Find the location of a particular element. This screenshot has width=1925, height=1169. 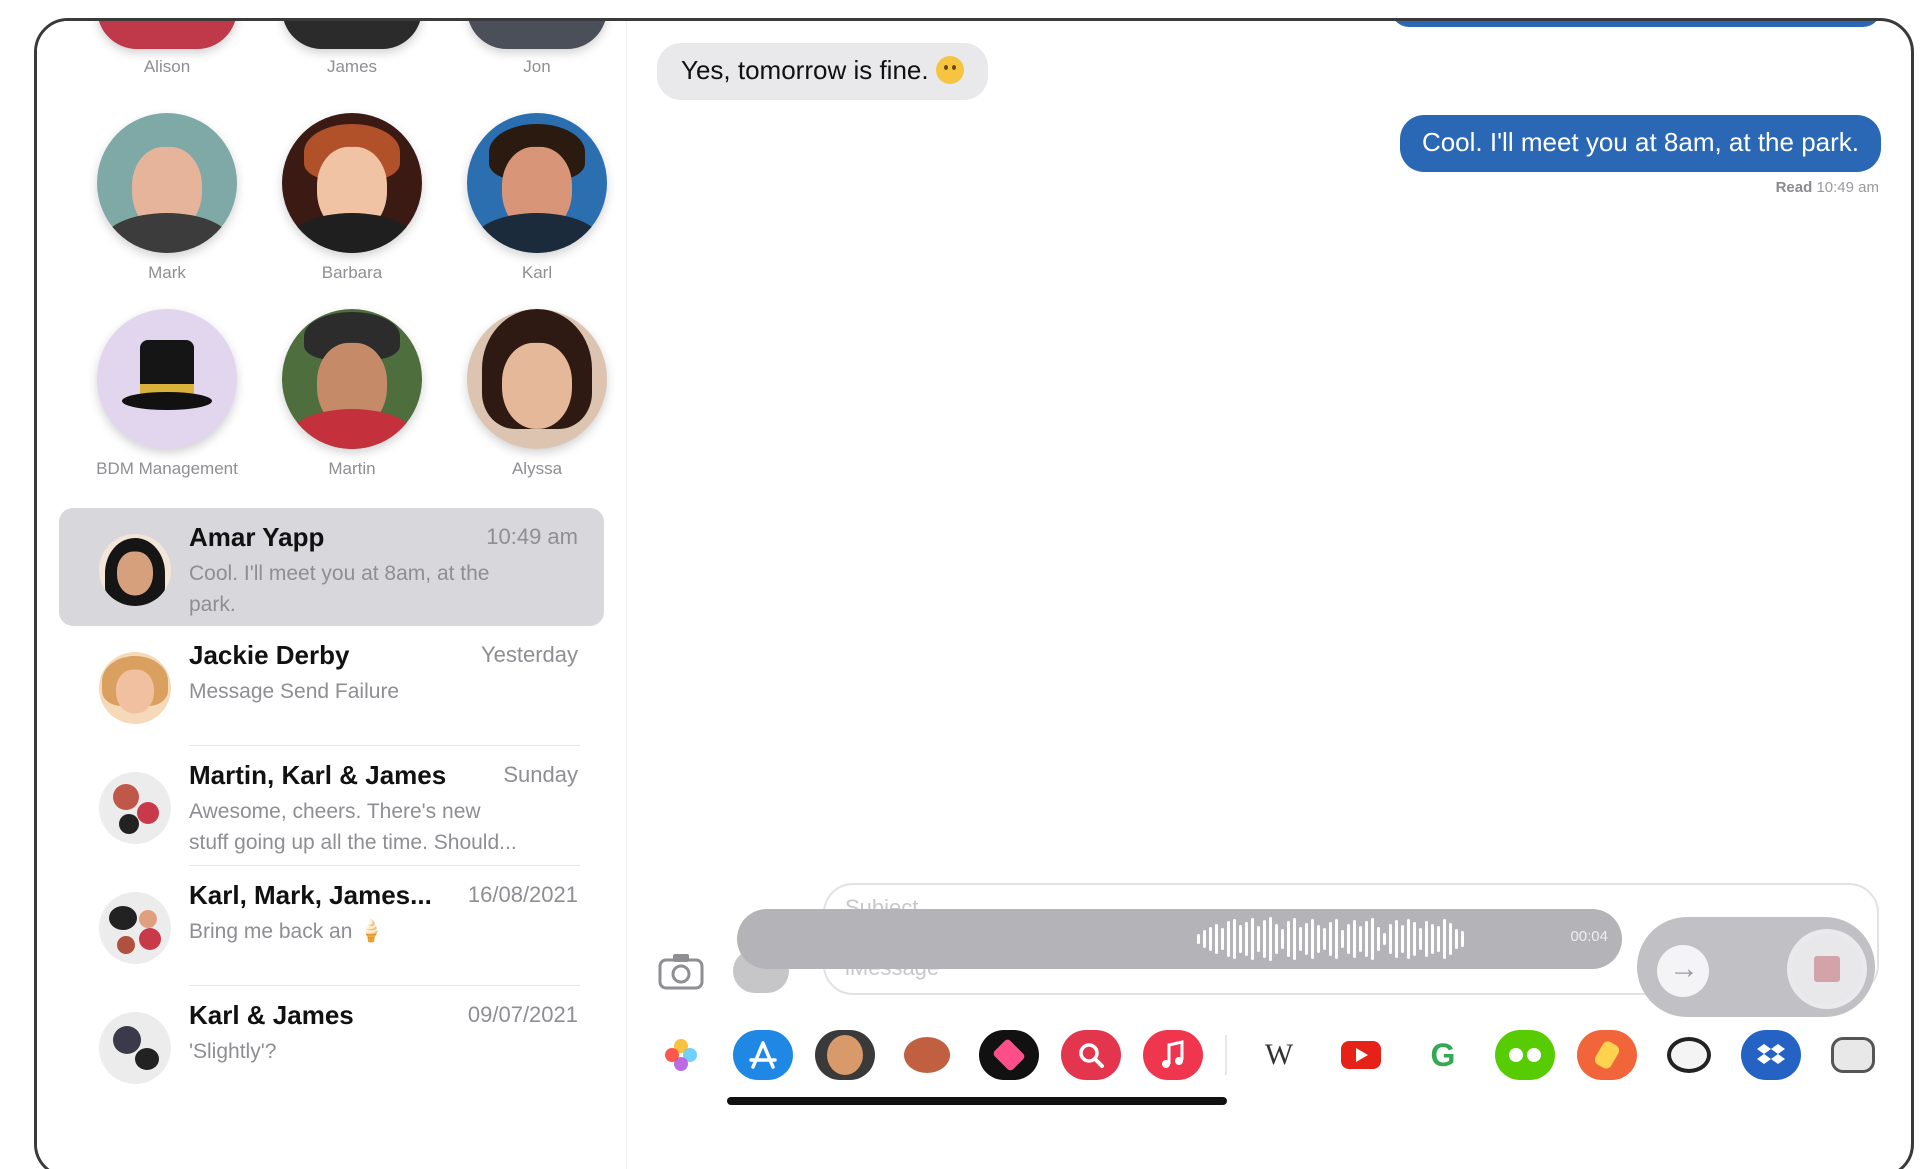

top-hat-icon is located at coordinates (167, 379).